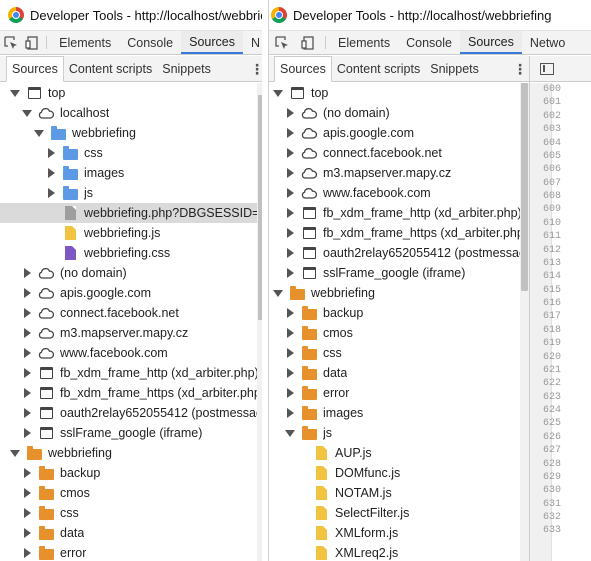  What do you see at coordinates (399, 133) in the screenshot?
I see `tree-item: apis.google.com` at bounding box center [399, 133].